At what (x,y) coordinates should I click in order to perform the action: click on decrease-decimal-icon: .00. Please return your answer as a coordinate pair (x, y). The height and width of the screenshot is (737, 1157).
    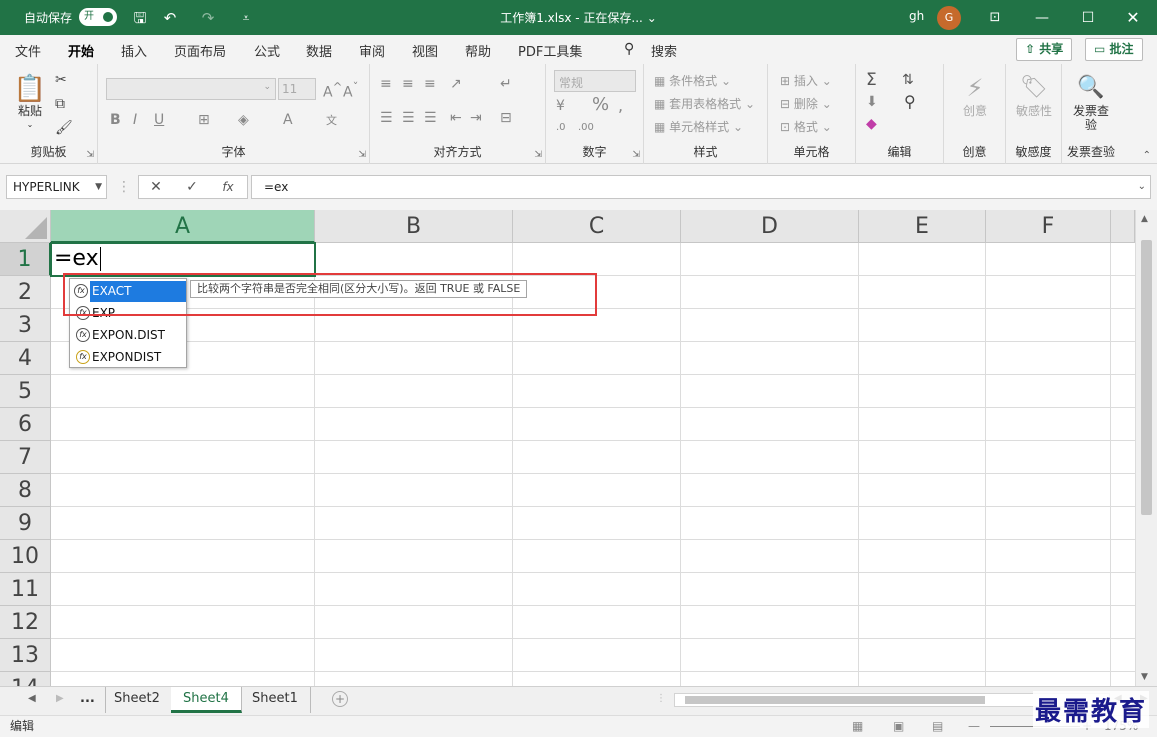
    Looking at the image, I should click on (586, 127).